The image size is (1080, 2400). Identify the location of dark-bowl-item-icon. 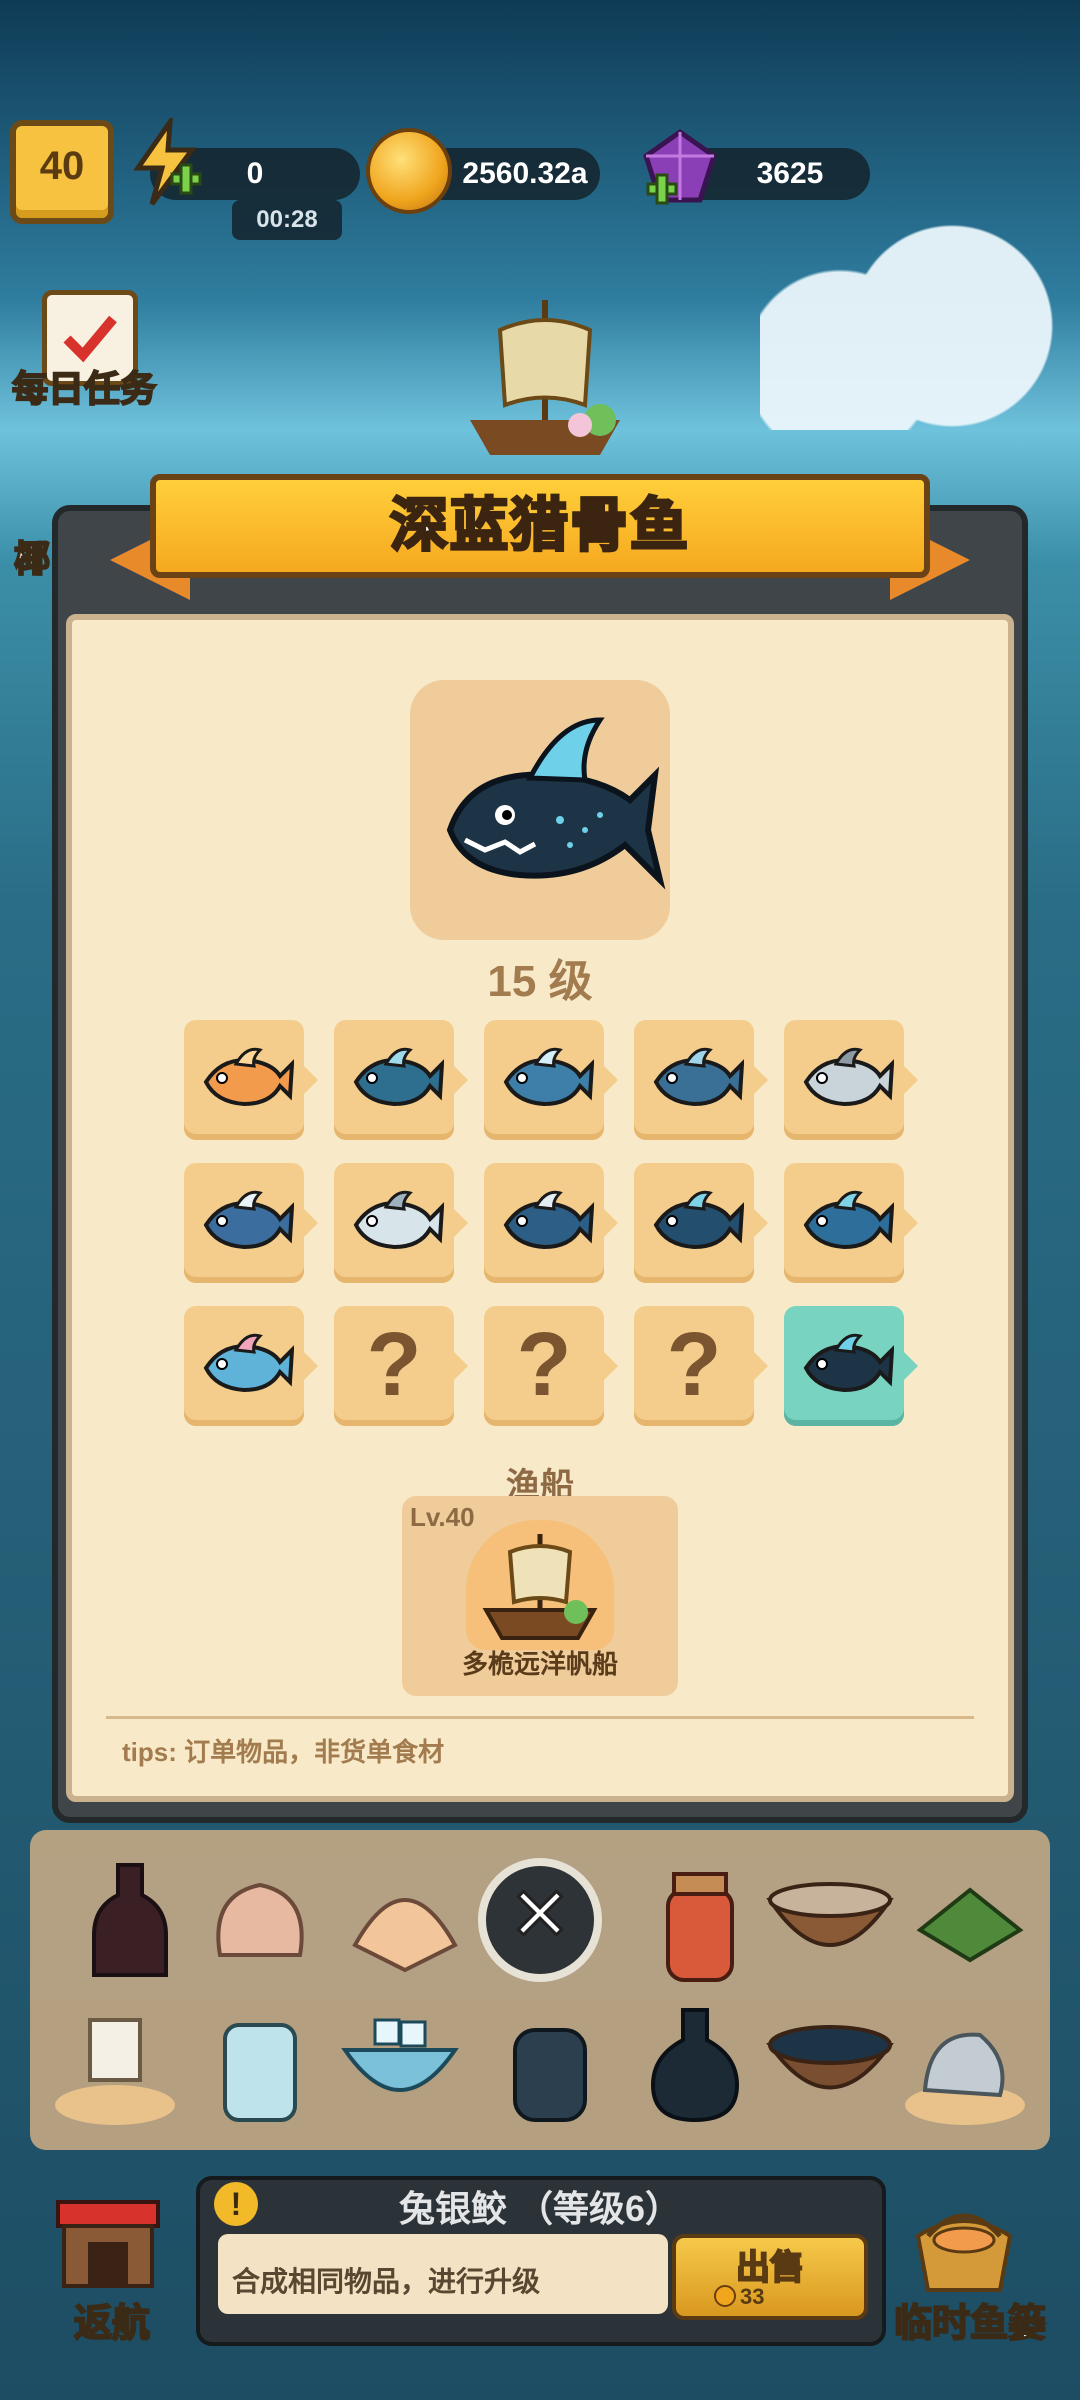
(830, 2060).